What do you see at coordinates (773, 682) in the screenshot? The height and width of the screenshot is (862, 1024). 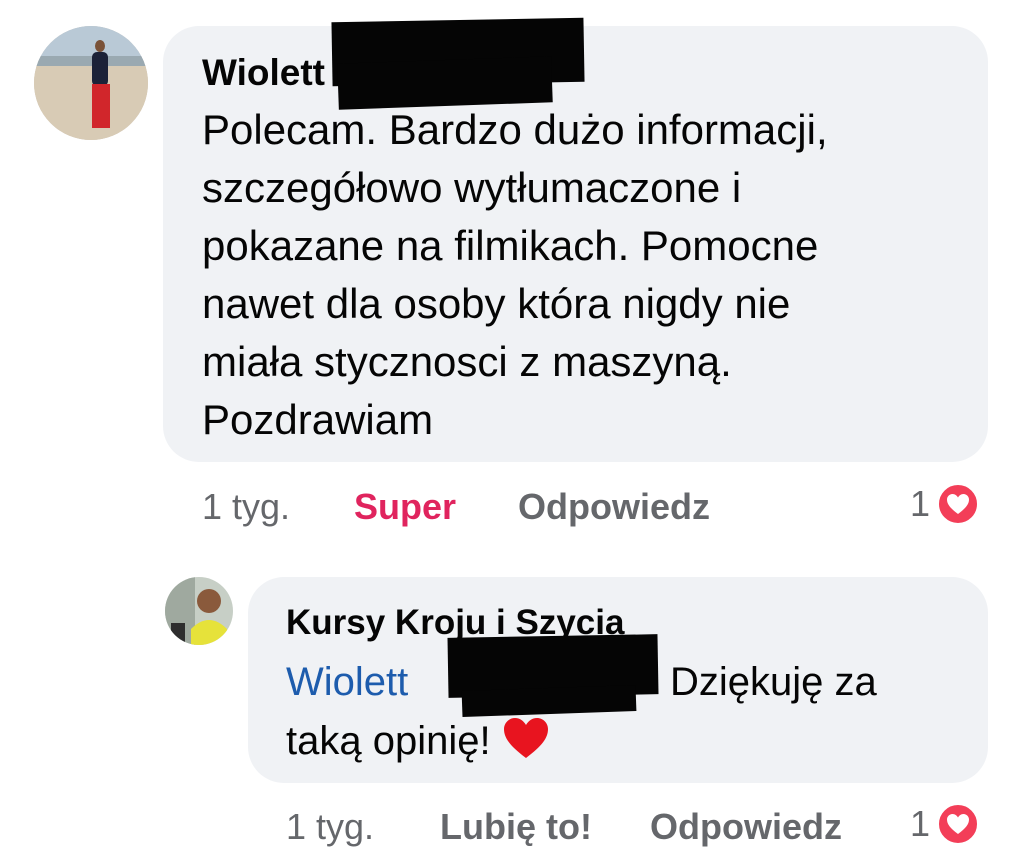 I see `reply-text: Dziękuję za` at bounding box center [773, 682].